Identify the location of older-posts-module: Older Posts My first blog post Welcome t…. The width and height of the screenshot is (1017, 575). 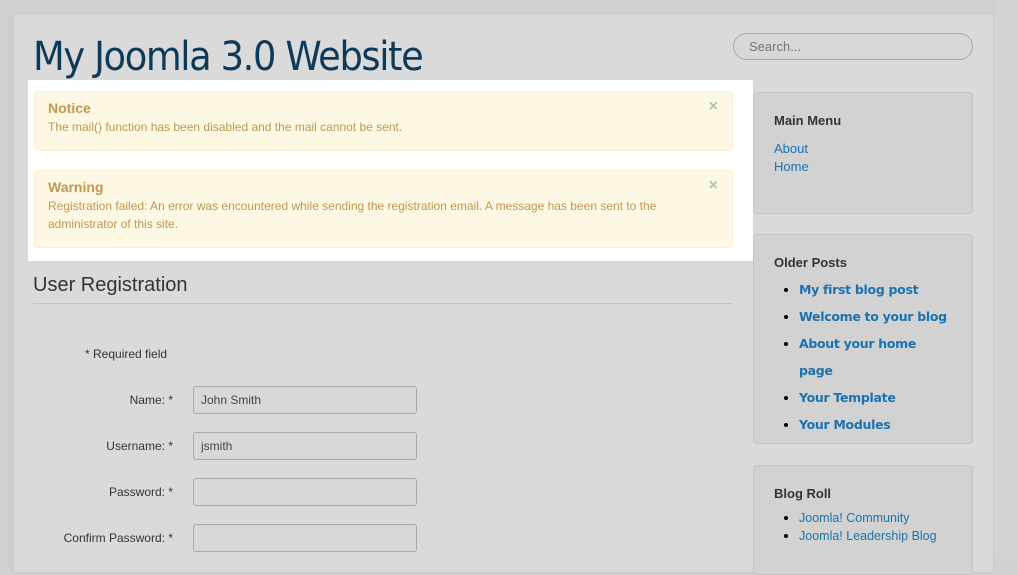
(863, 339).